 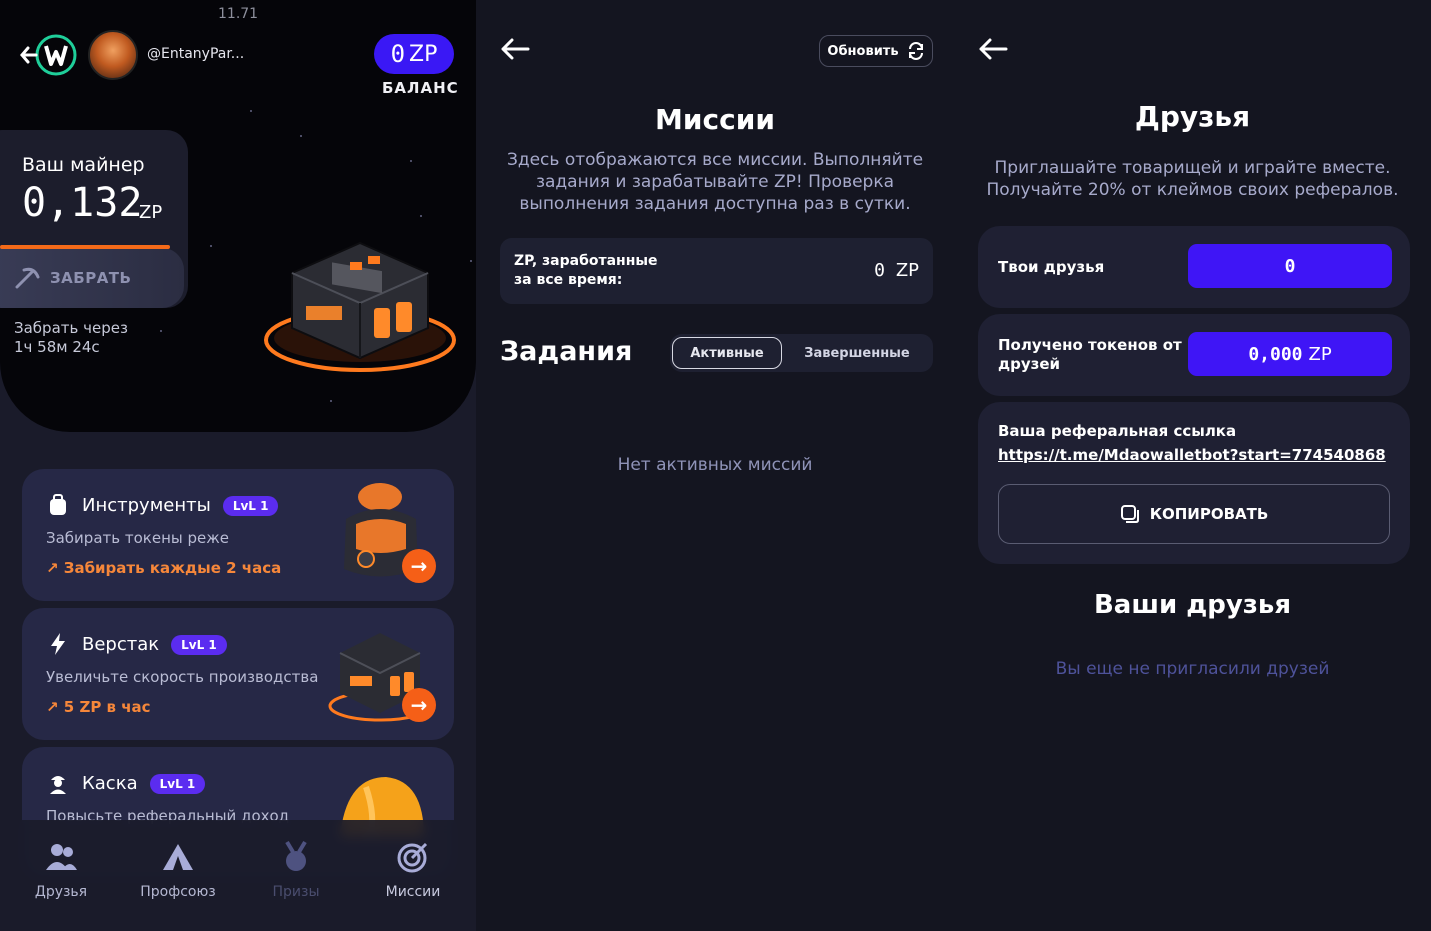 I want to click on pickaxe-icon, so click(x=27, y=278).